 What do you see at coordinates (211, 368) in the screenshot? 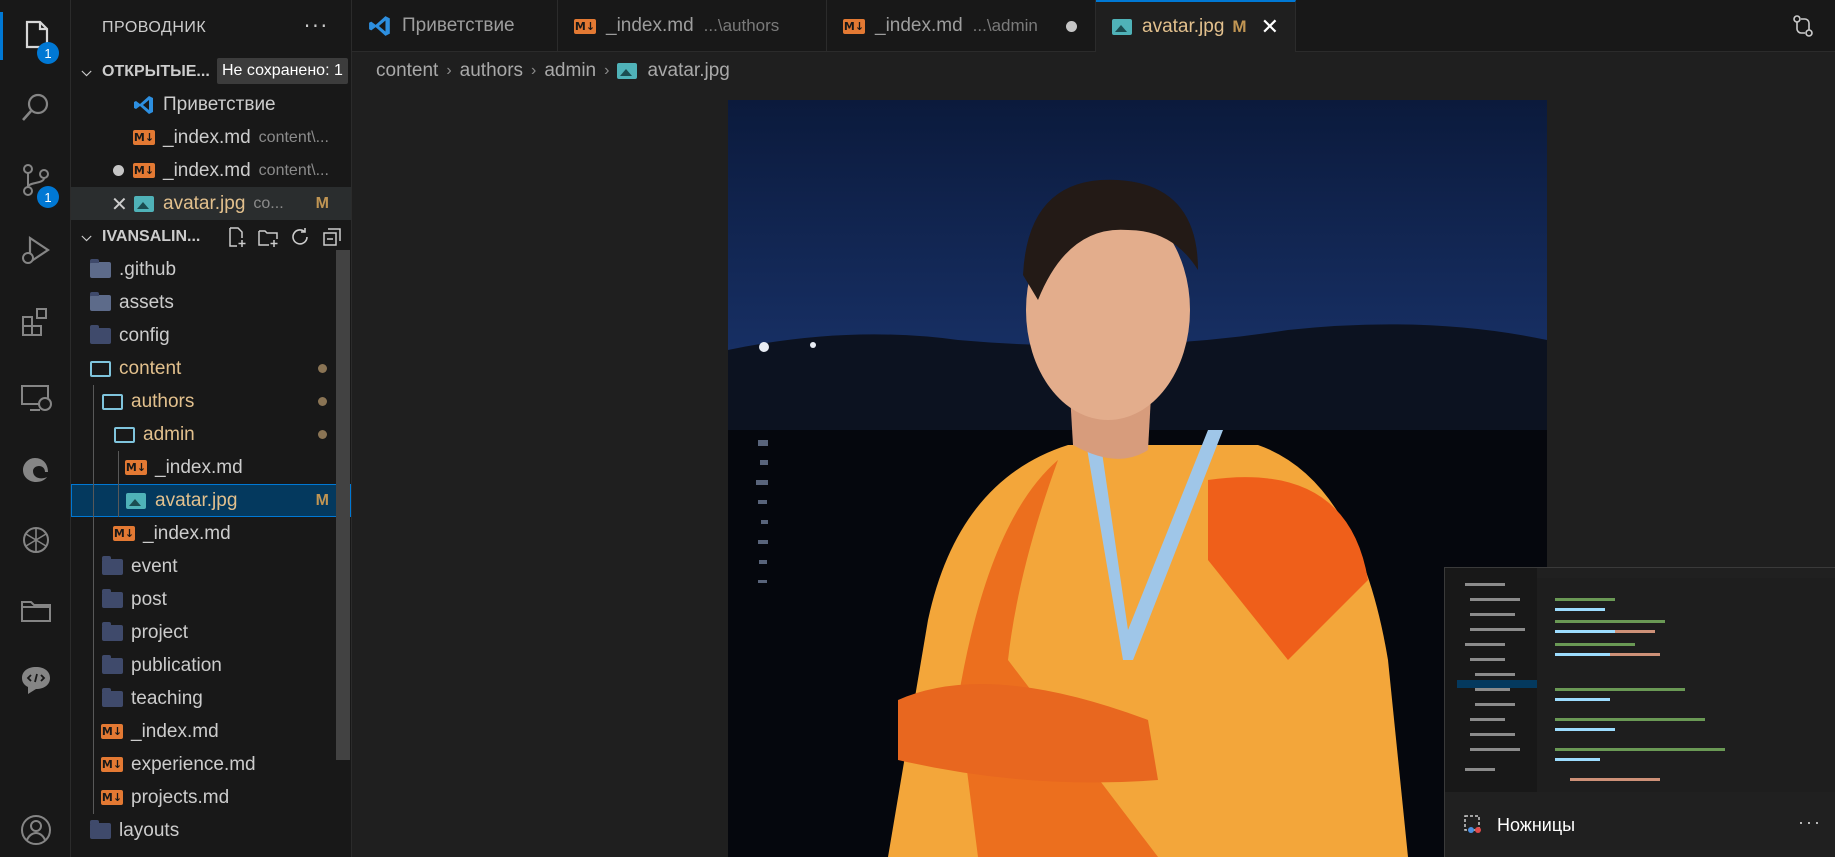
I see `tree-folder: content` at bounding box center [211, 368].